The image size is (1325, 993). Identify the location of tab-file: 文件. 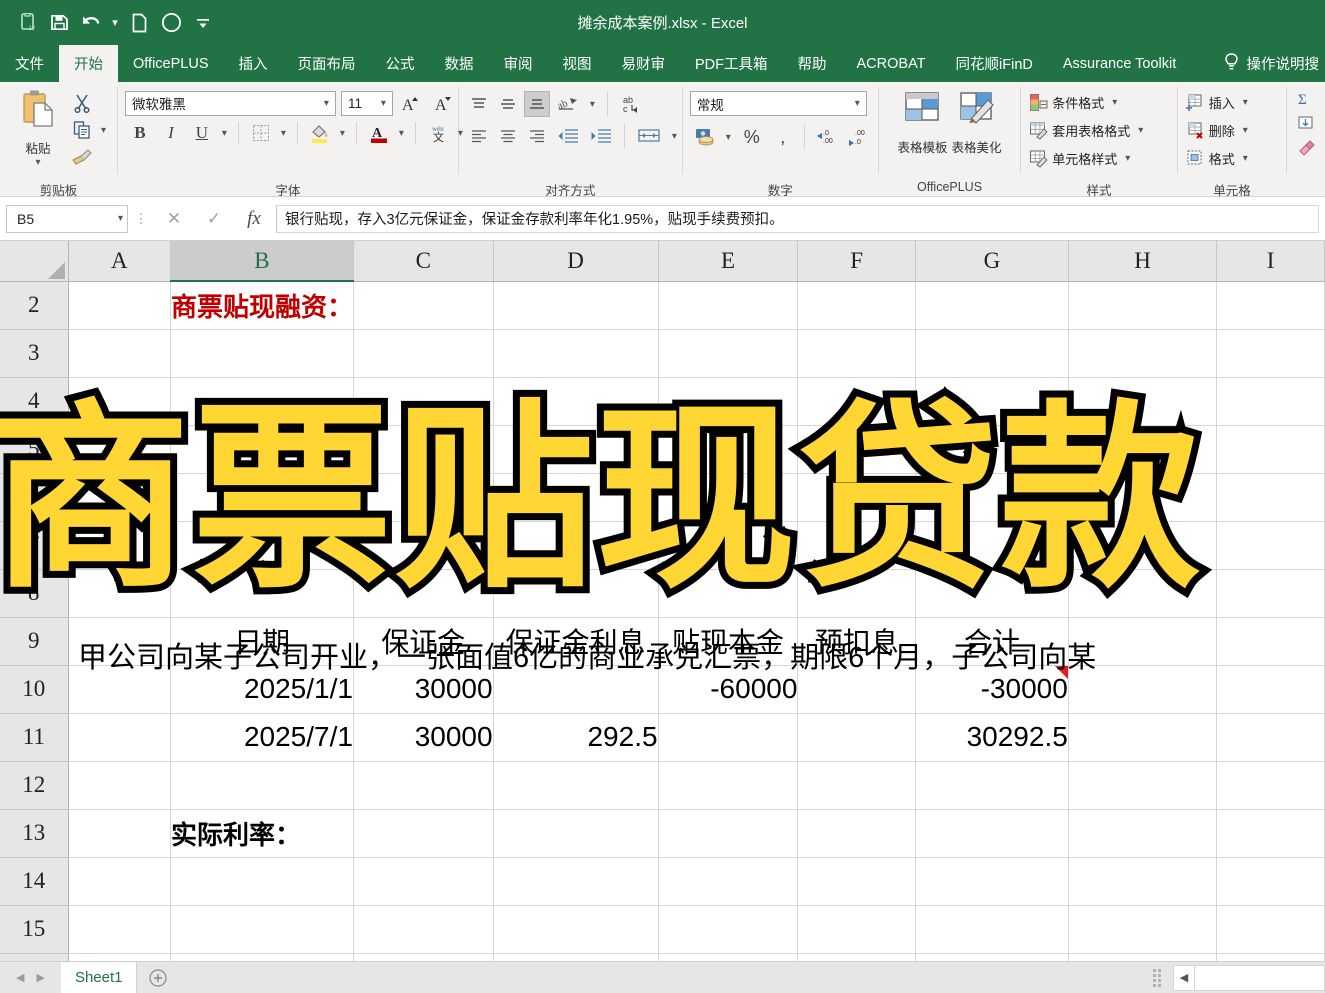
(29, 63).